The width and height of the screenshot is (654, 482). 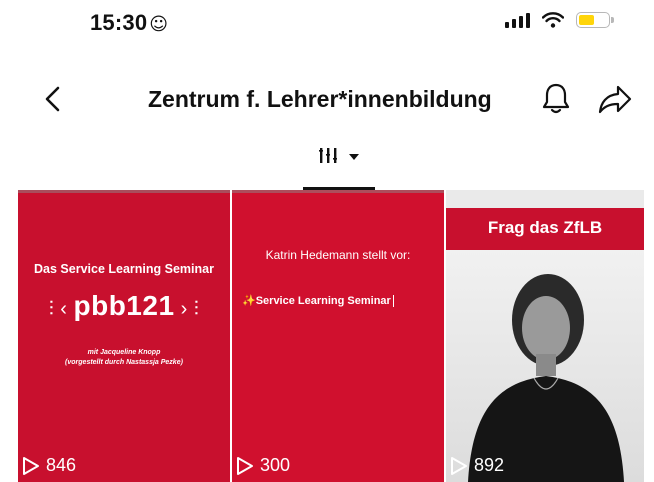 I want to click on status-icons, so click(x=559, y=20).